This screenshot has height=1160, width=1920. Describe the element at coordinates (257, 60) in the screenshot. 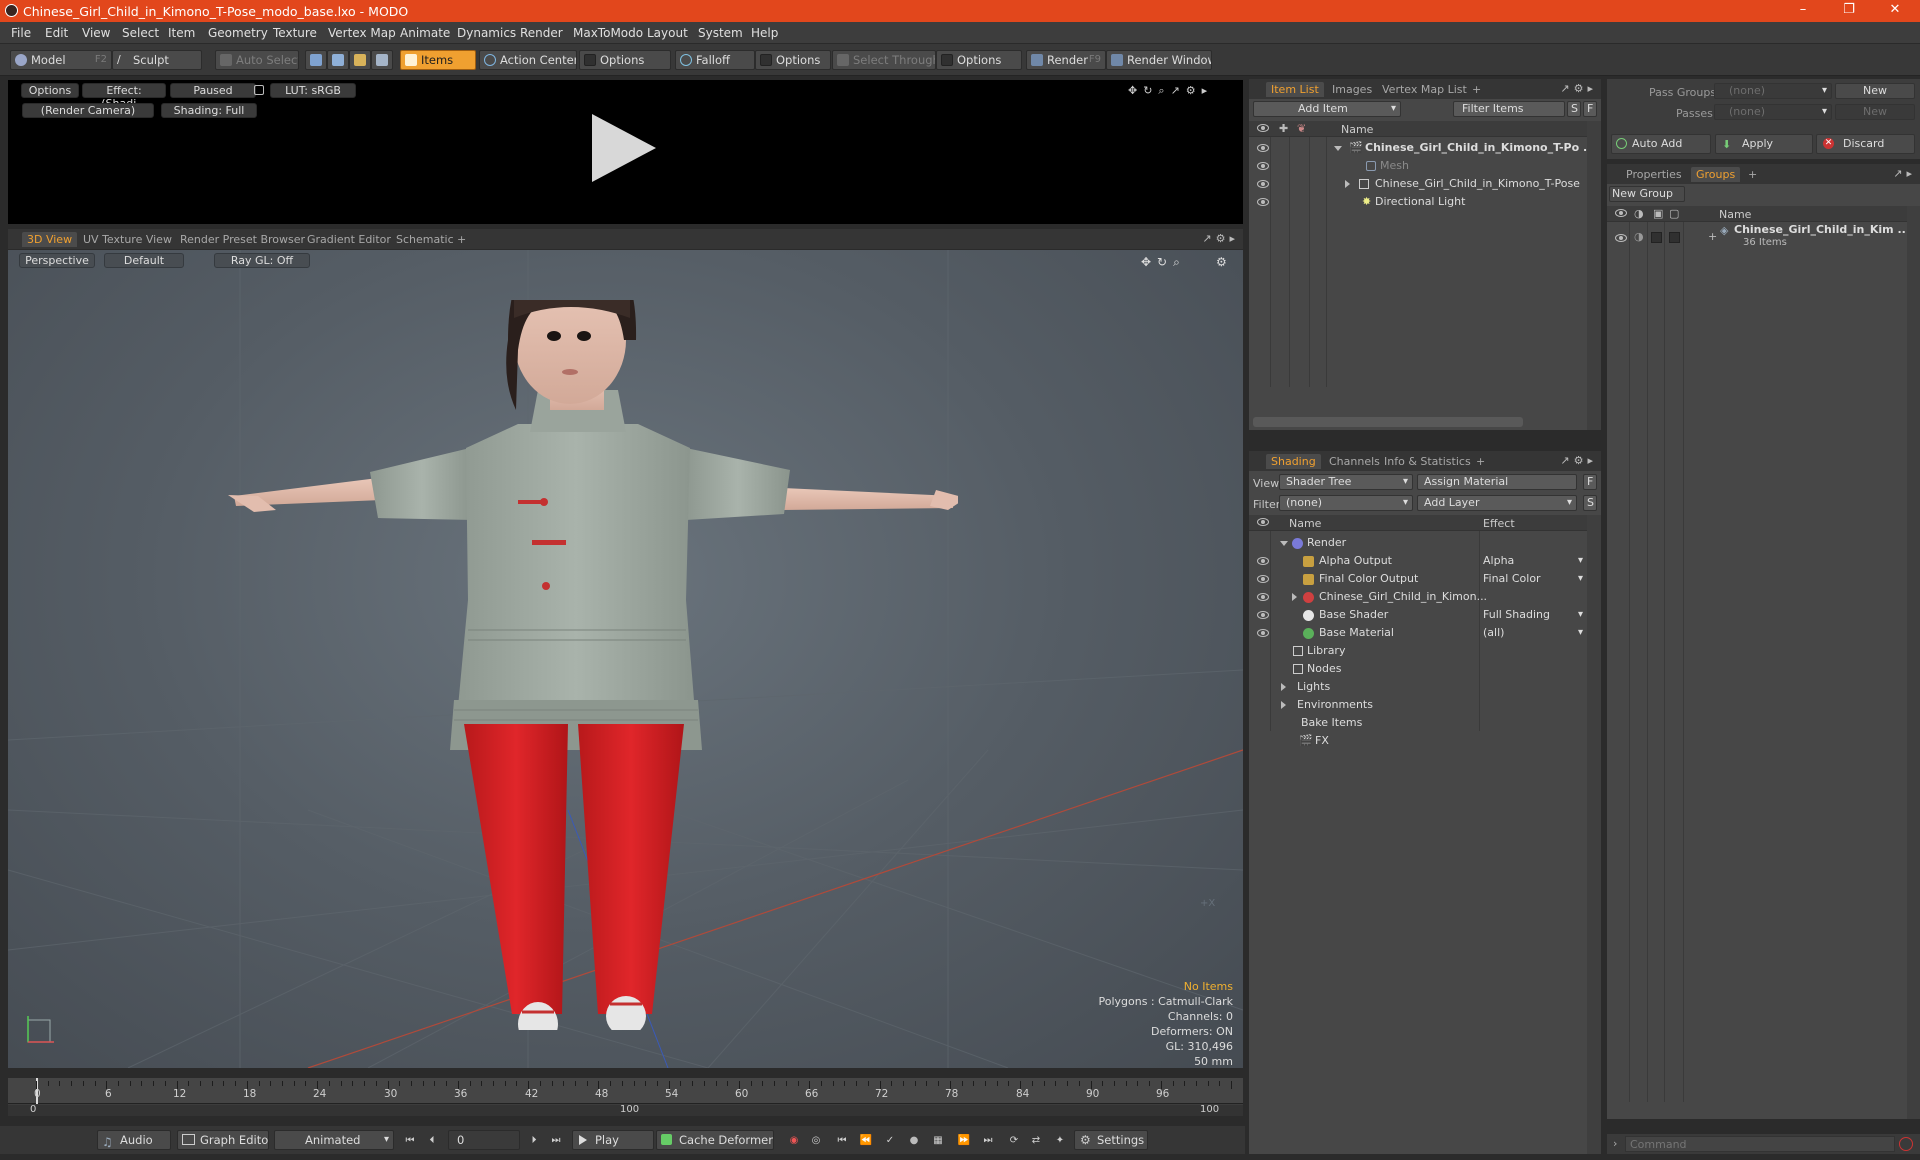

I see `auto-select-button: Auto Select` at that location.